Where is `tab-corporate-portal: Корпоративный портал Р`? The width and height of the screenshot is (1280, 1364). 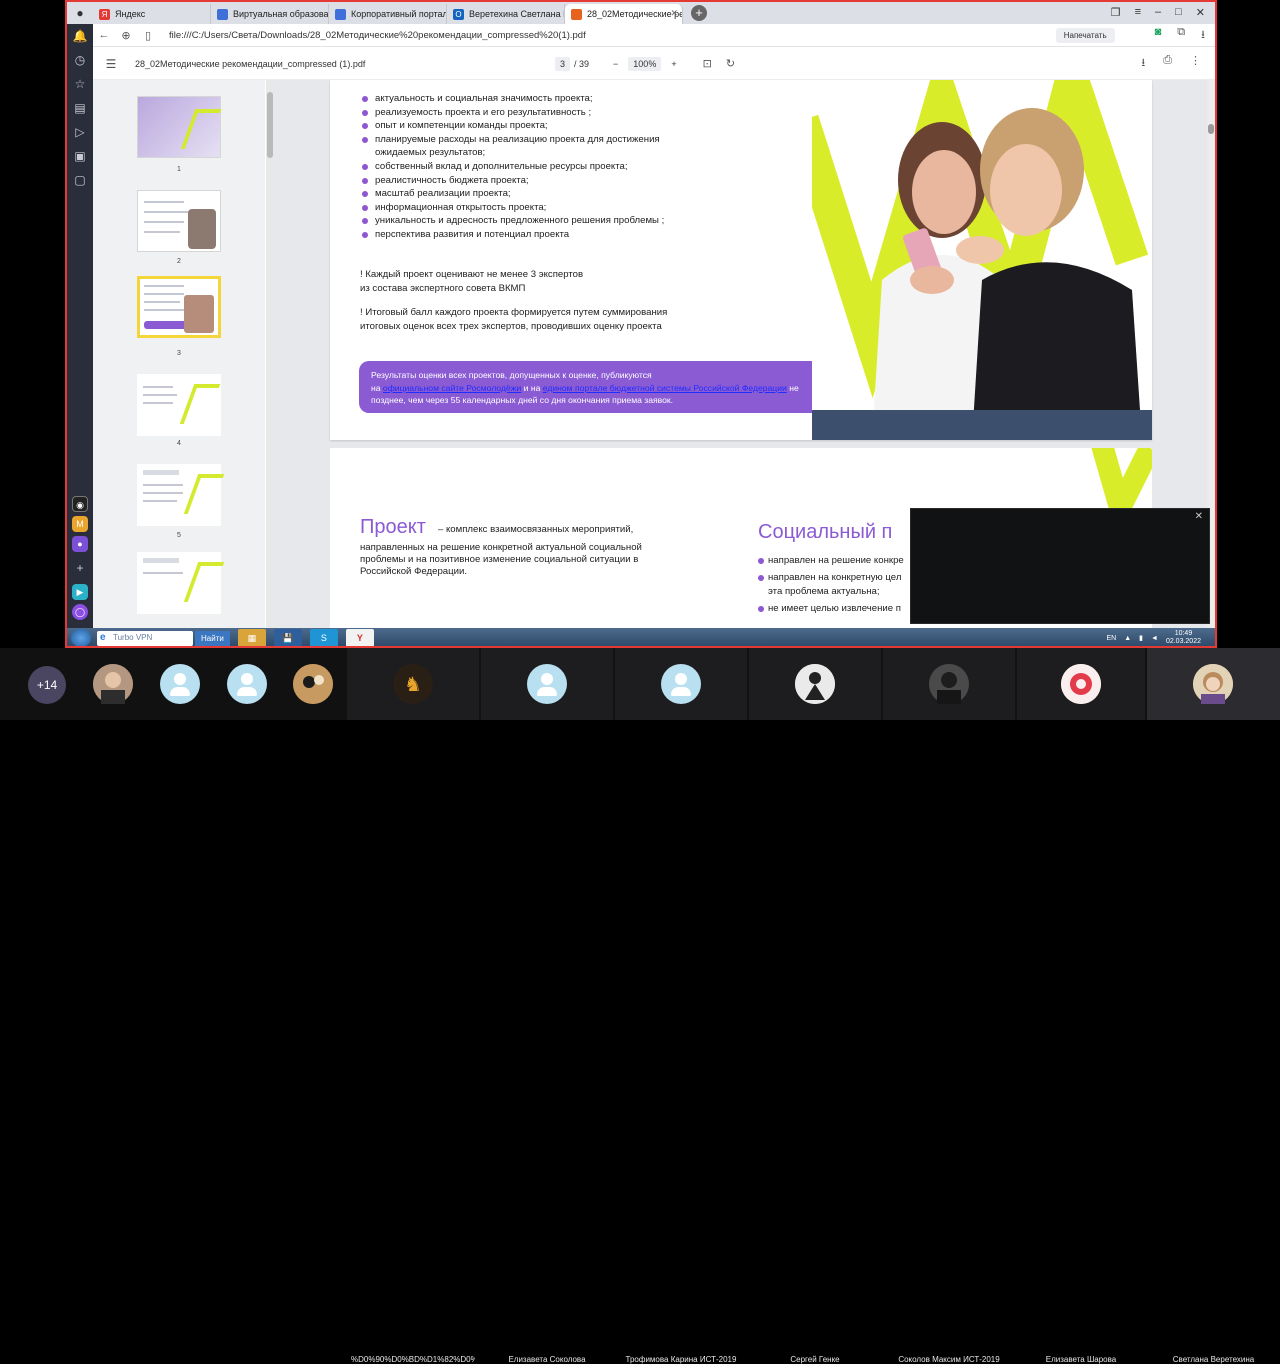
tab-corporate-portal: Корпоративный портал Р is located at coordinates (388, 14).